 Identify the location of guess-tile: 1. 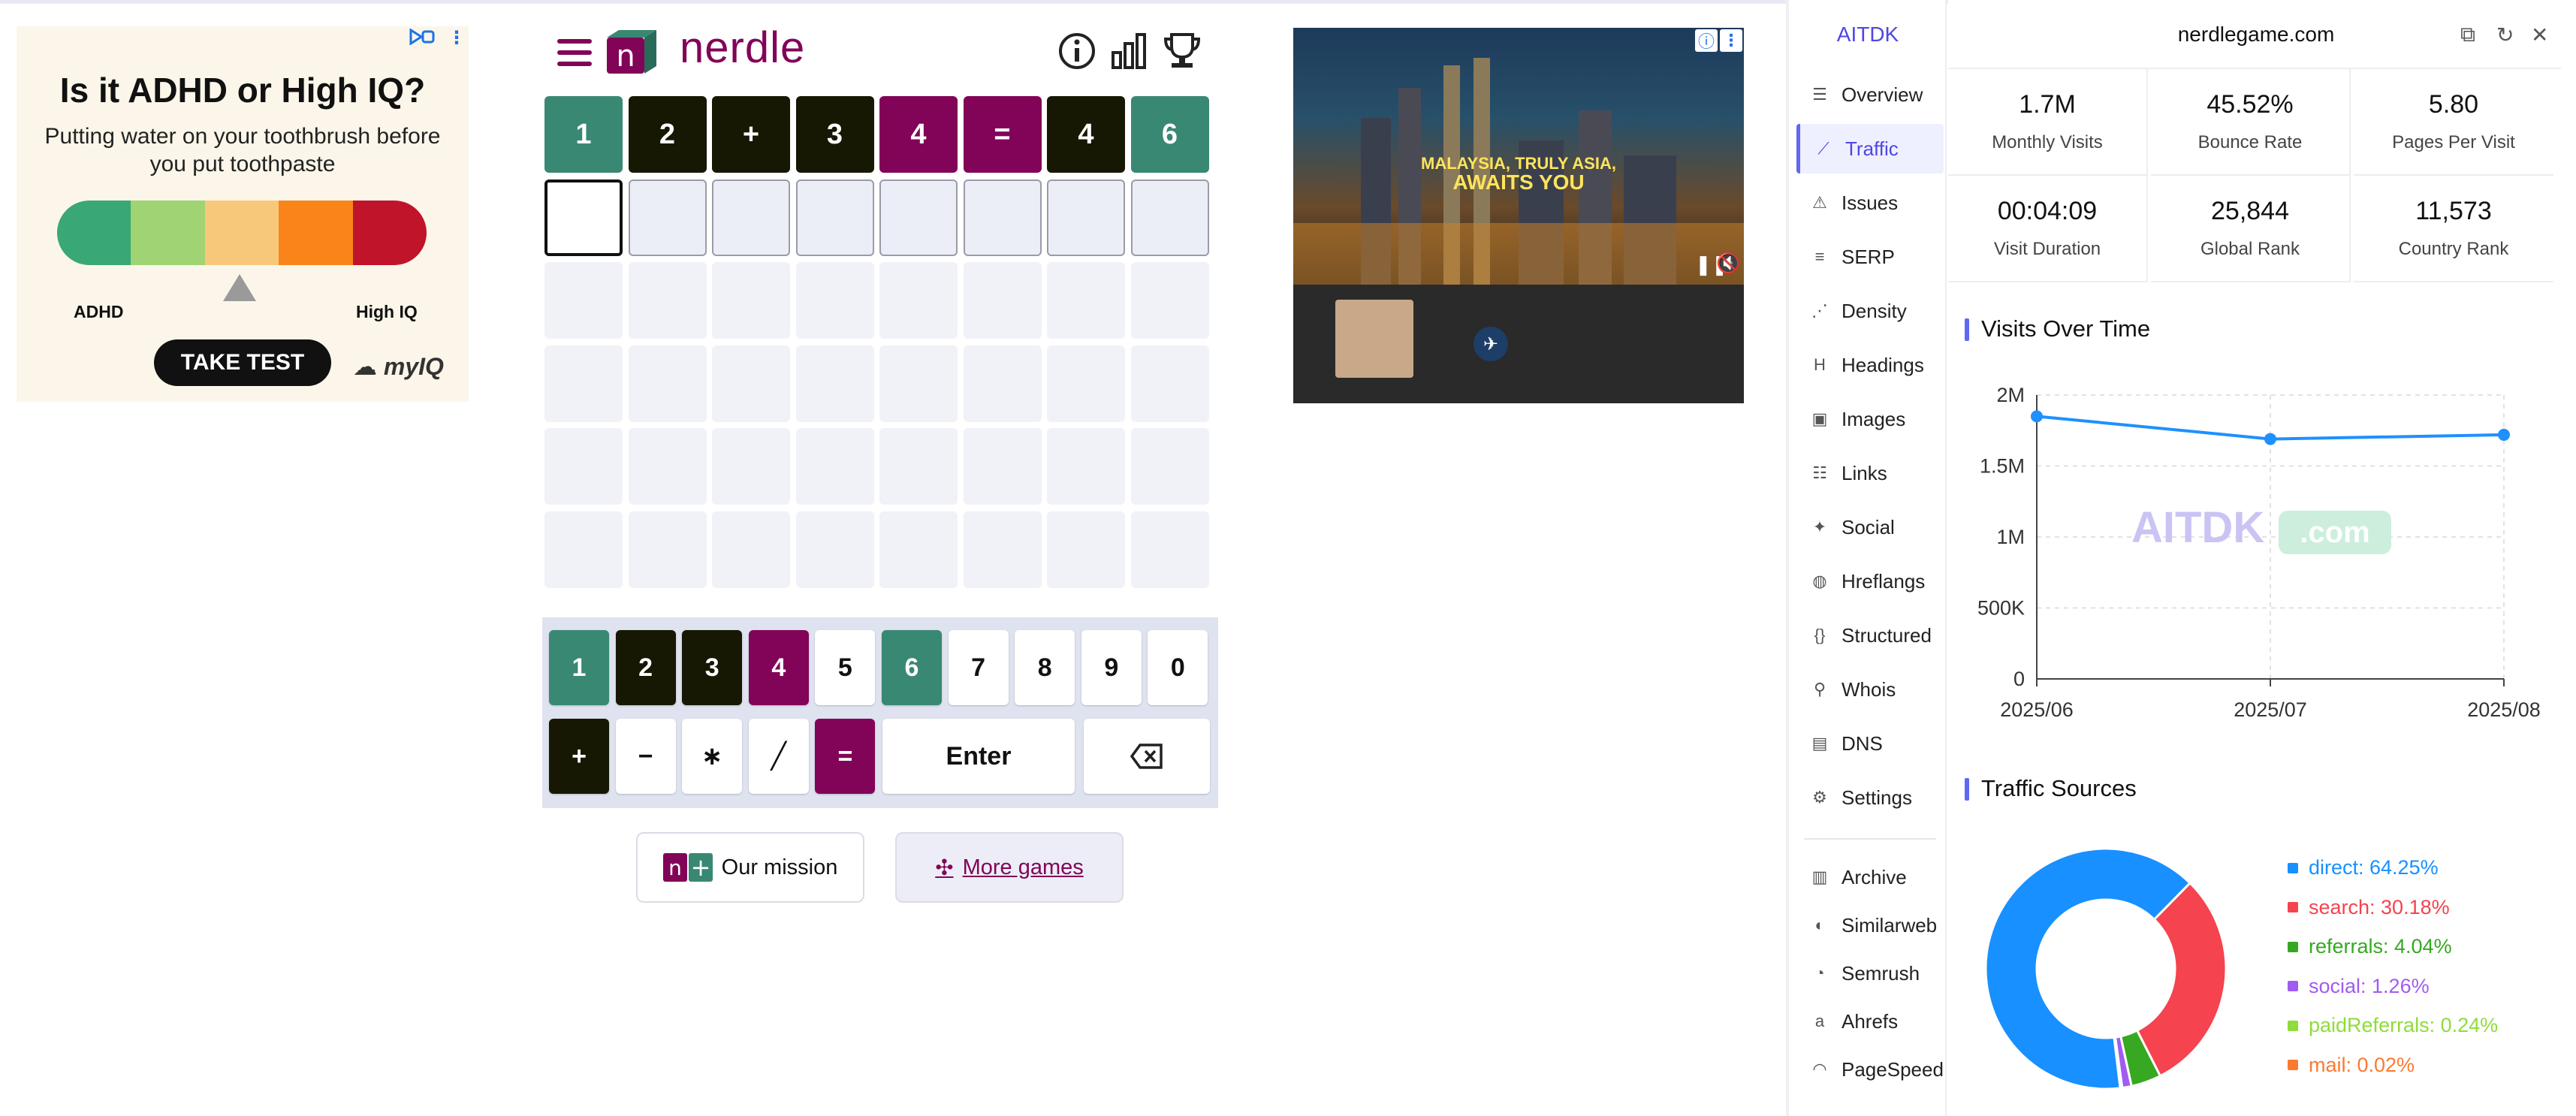
(583, 135).